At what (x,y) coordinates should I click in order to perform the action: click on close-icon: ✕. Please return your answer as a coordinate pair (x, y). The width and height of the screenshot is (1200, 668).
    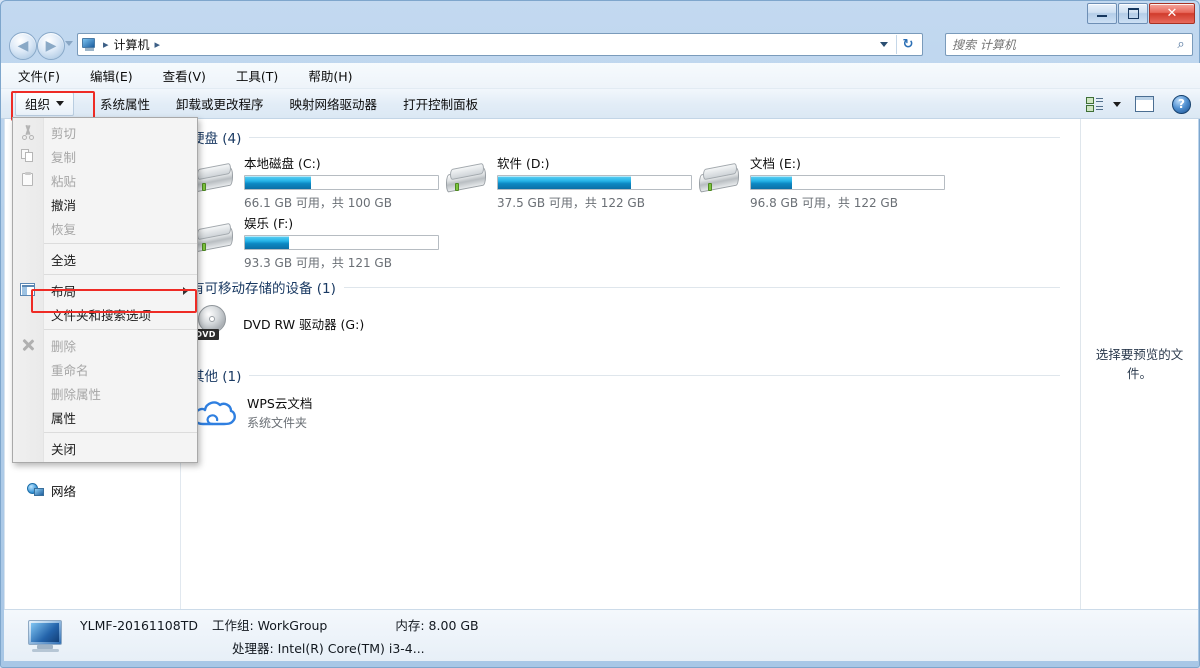
    Looking at the image, I should click on (1172, 13).